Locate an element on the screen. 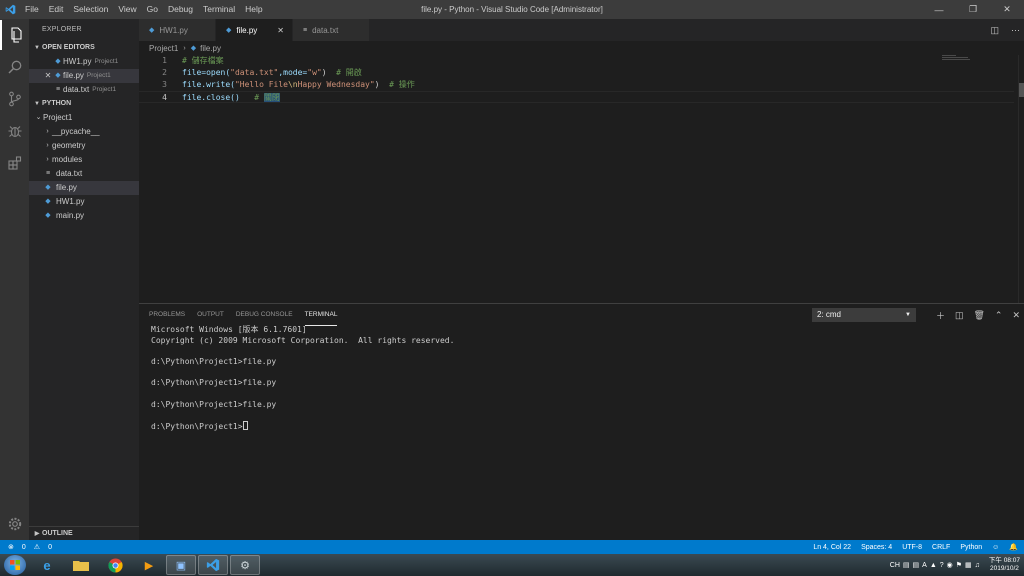 The height and width of the screenshot is (576, 1024). scrollbar-thumb is located at coordinates (1021, 90).